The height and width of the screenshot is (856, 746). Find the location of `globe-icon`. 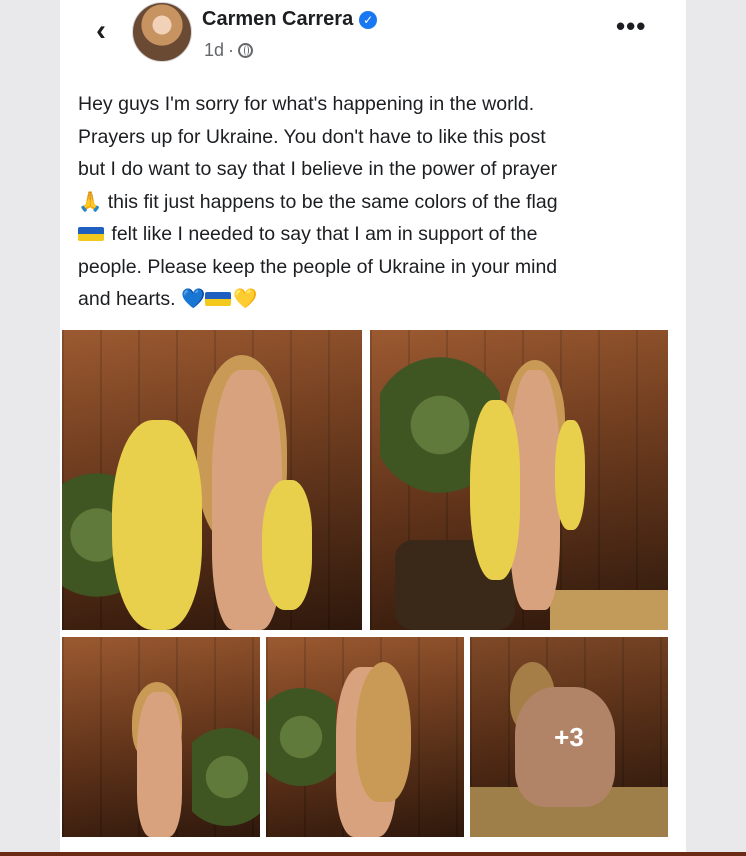

globe-icon is located at coordinates (246, 50).